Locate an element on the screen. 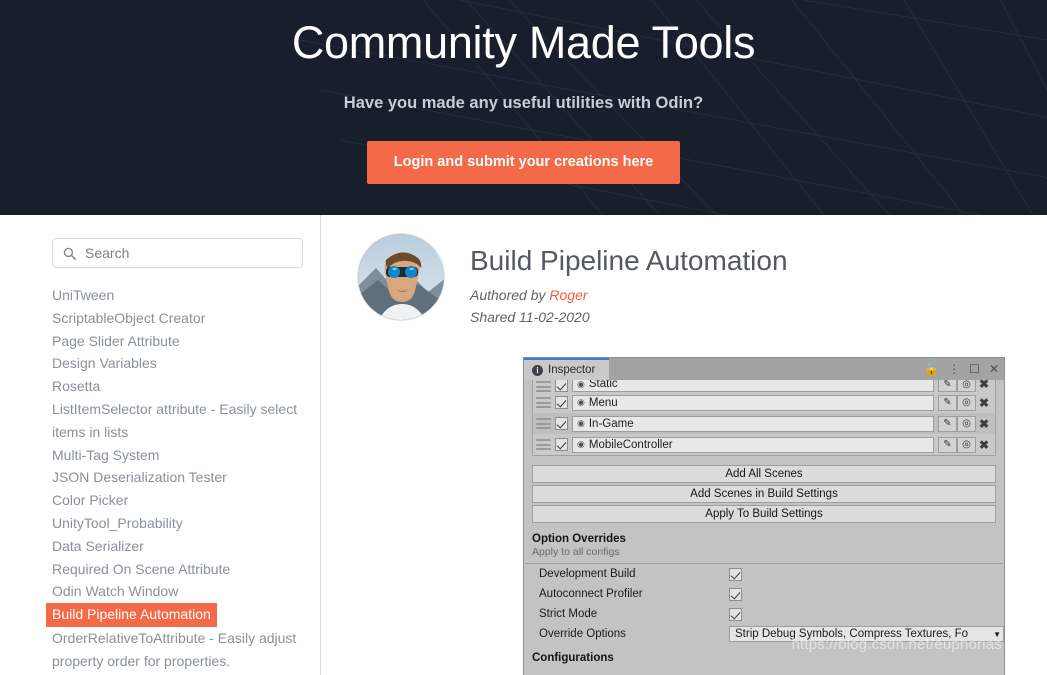 This screenshot has width=1047, height=675. sidebar-item-label: JSON Deserialization Tester is located at coordinates (138, 477).